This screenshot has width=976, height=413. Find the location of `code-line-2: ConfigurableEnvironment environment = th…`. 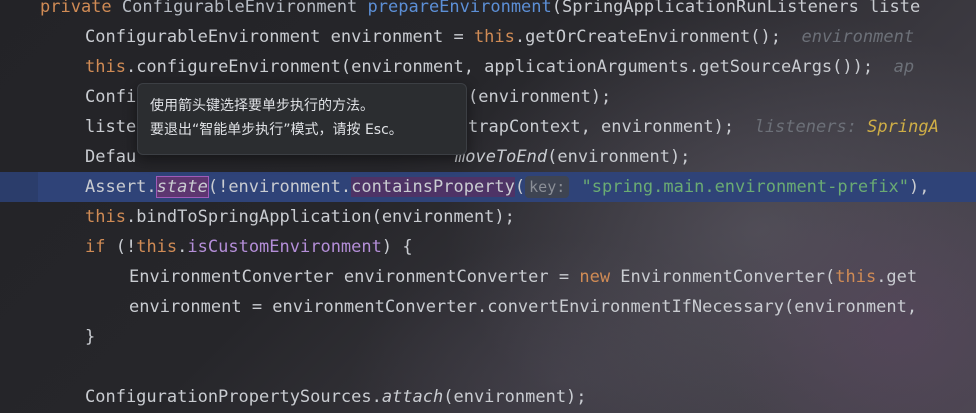

code-line-2: ConfigurableEnvironment environment = th… is located at coordinates (488, 37).